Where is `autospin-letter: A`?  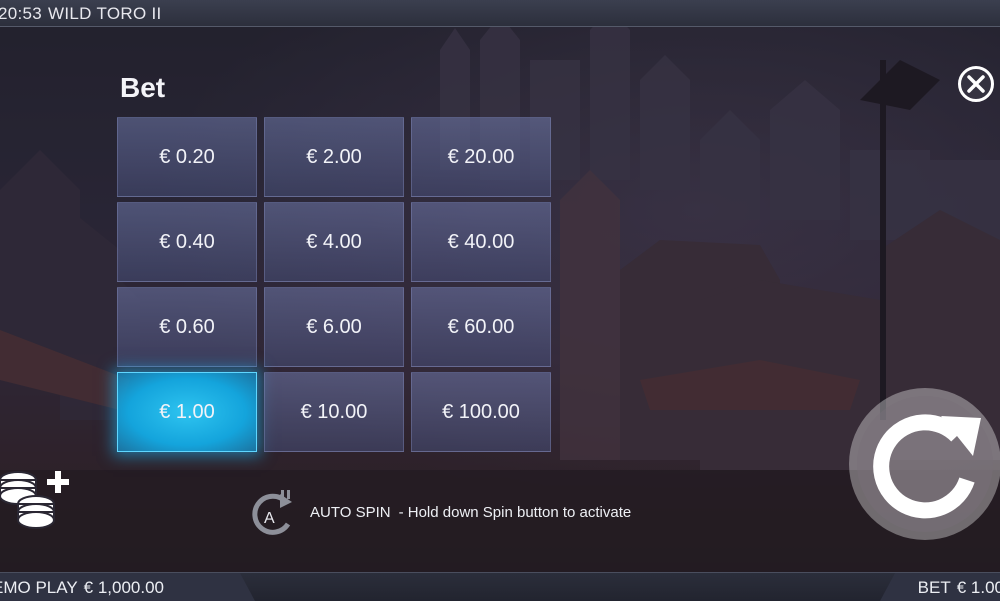 autospin-letter: A is located at coordinates (269, 518).